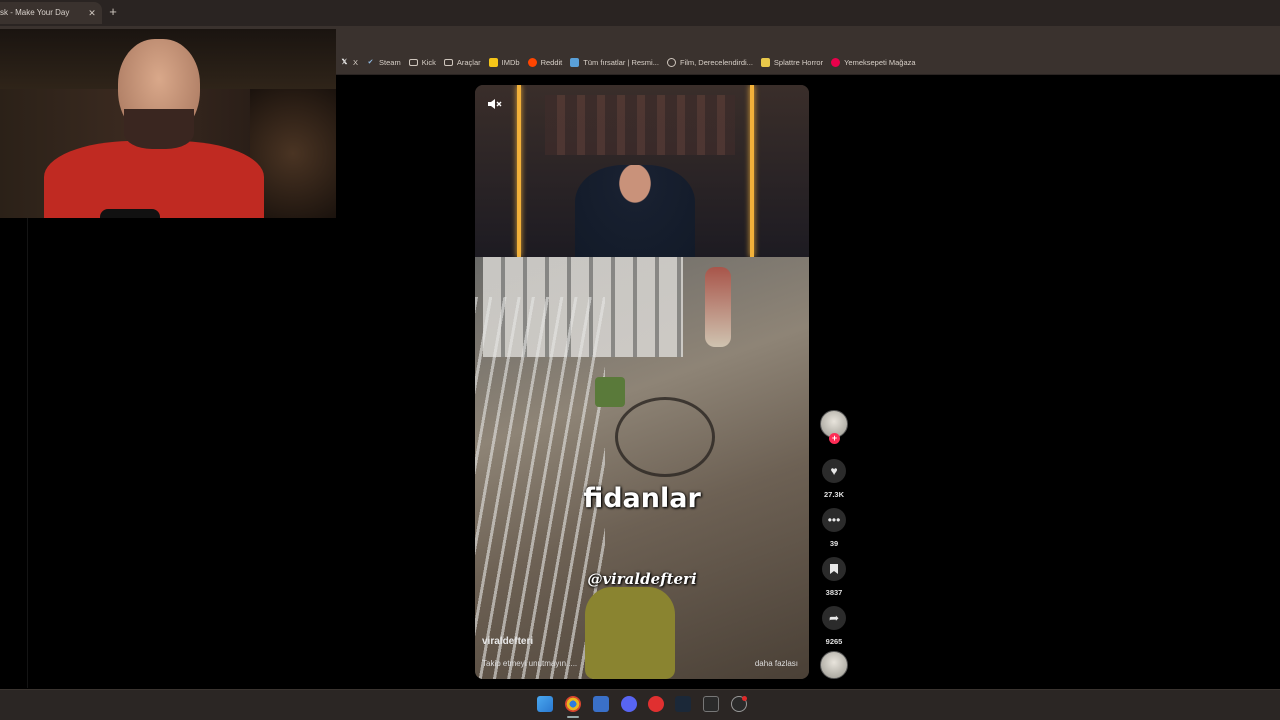  Describe the element at coordinates (507, 641) in the screenshot. I see `video-author: viraldefteri` at that location.